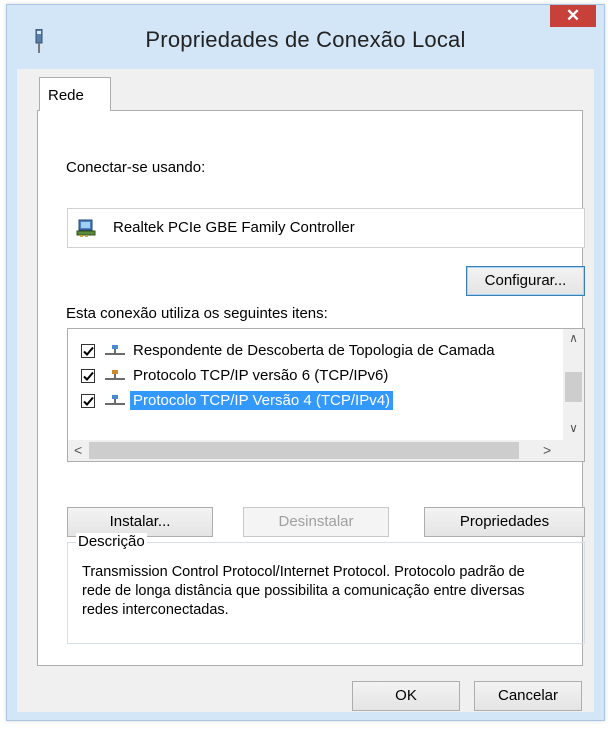  I want to click on title-bar: Propriedades de Conexão Local ✕, so click(305, 37).